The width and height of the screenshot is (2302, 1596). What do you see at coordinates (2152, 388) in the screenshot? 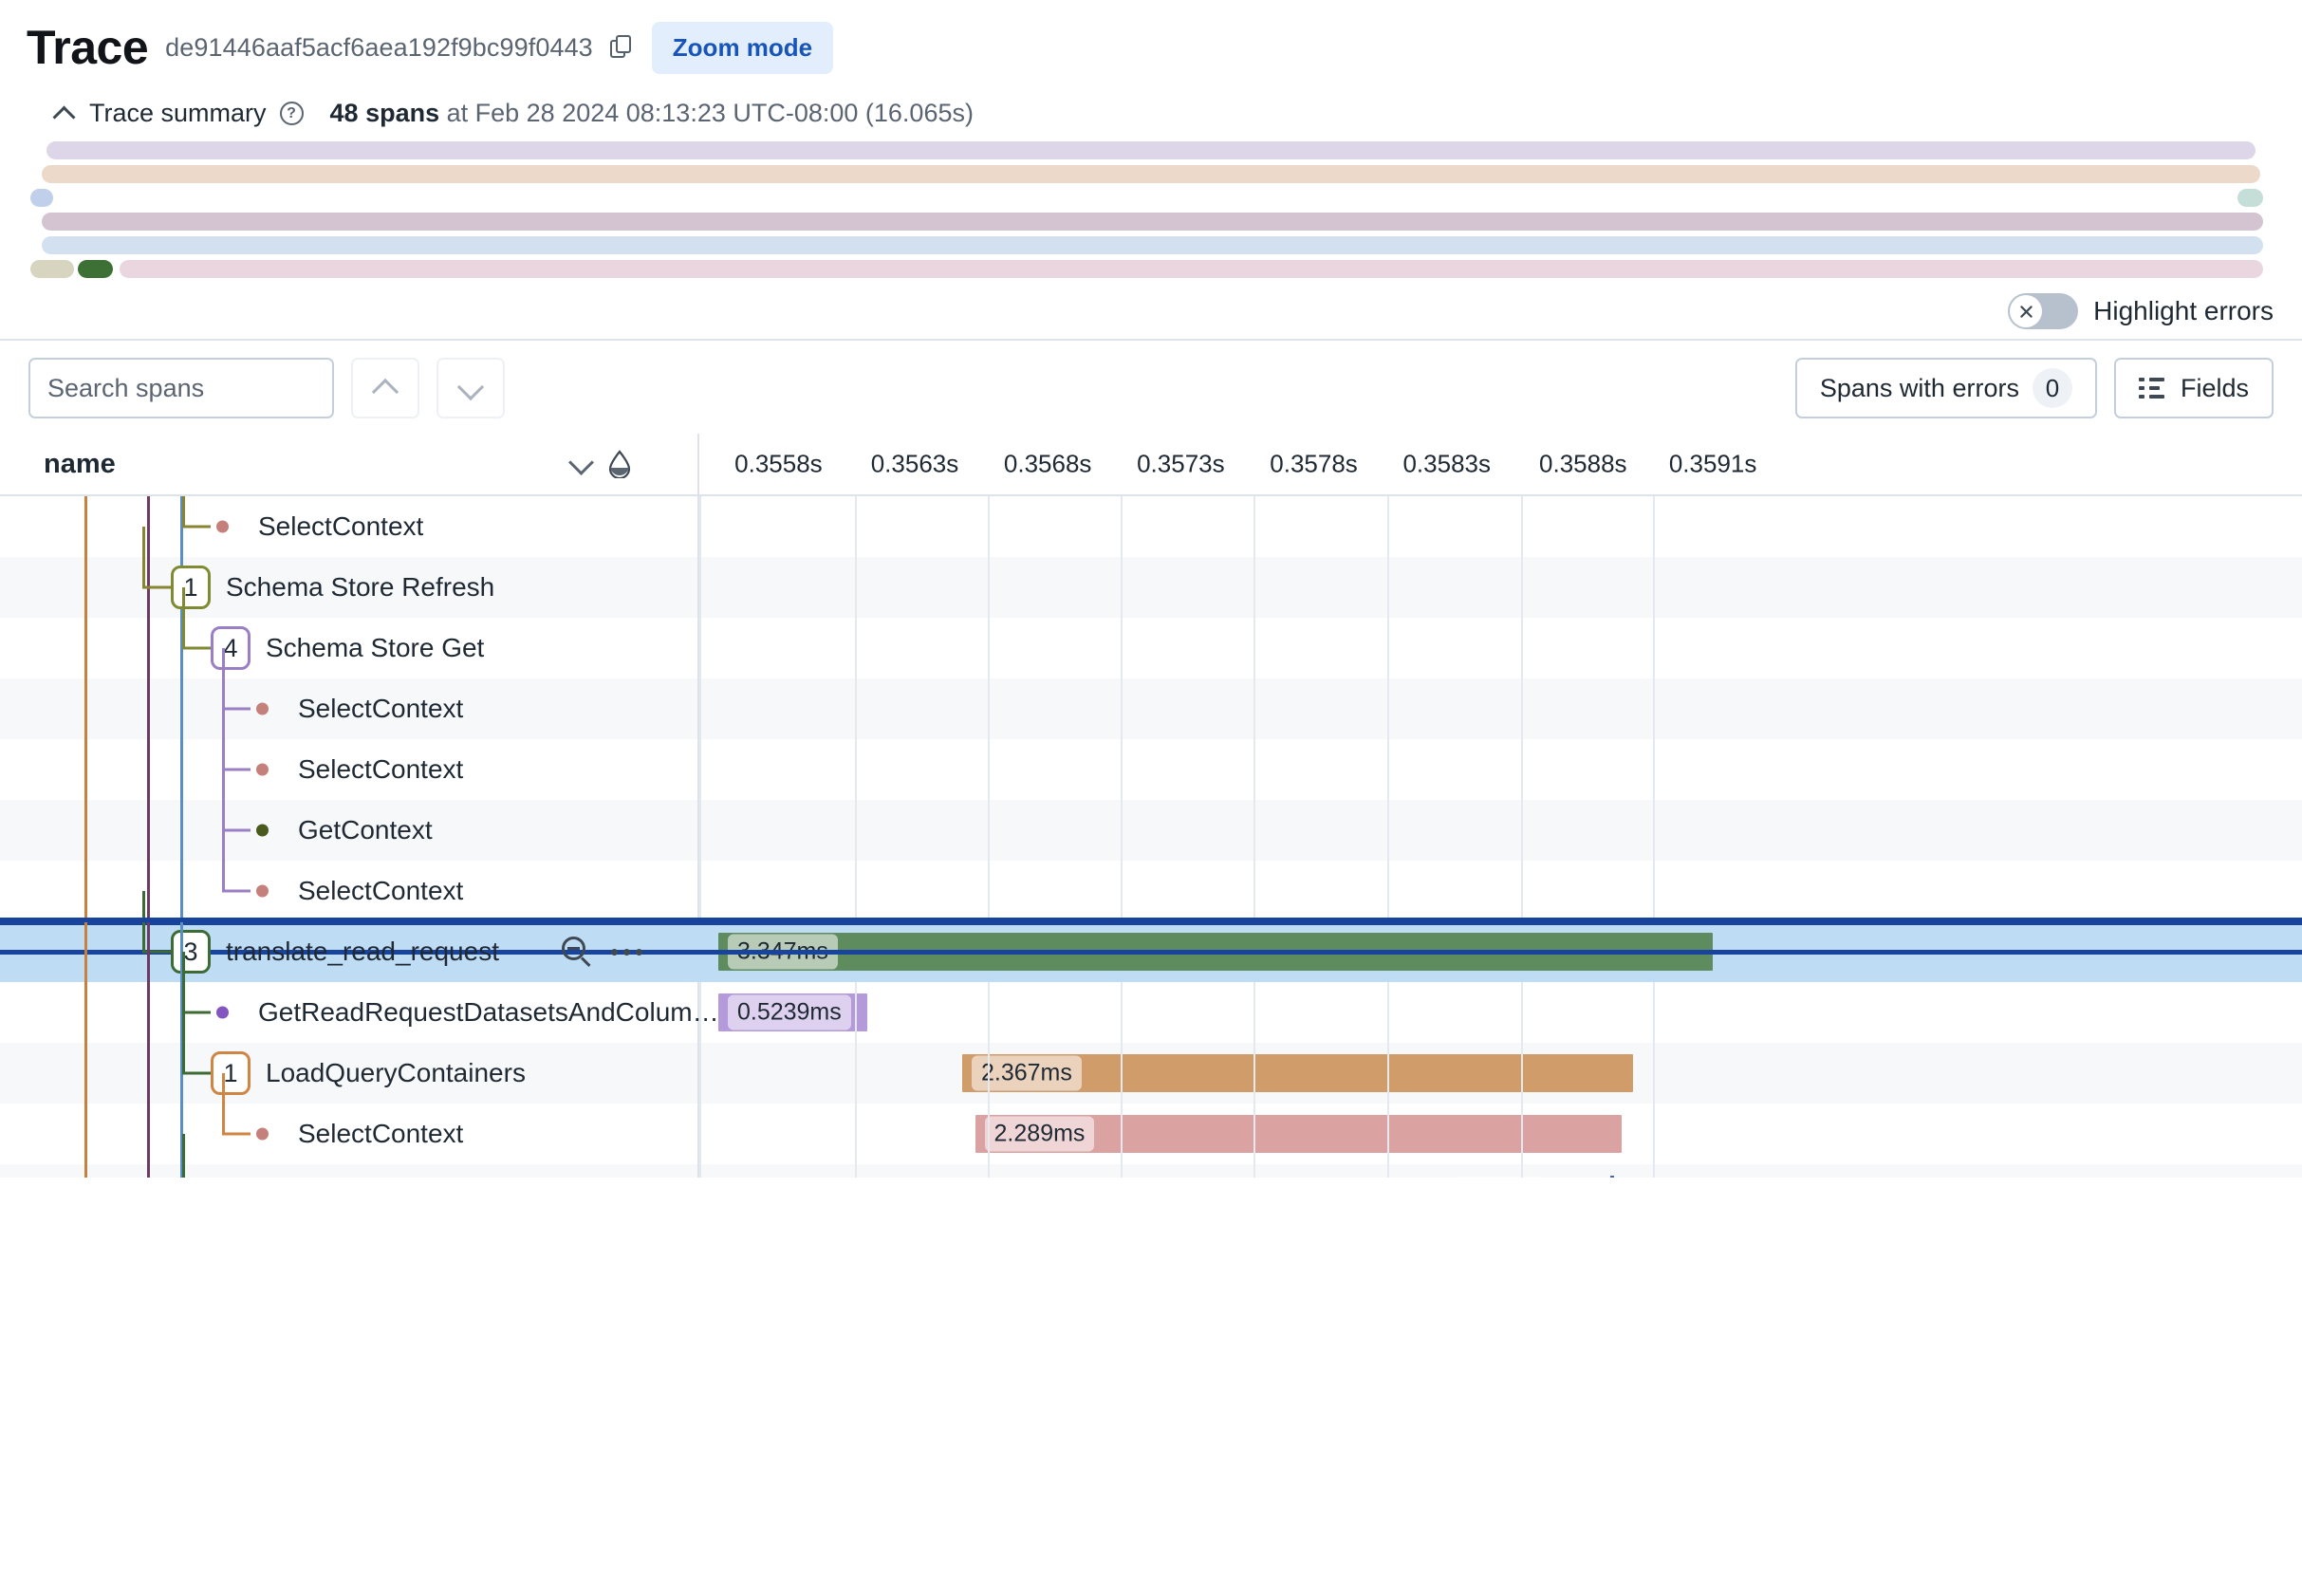
I see `list-fields-icon` at bounding box center [2152, 388].